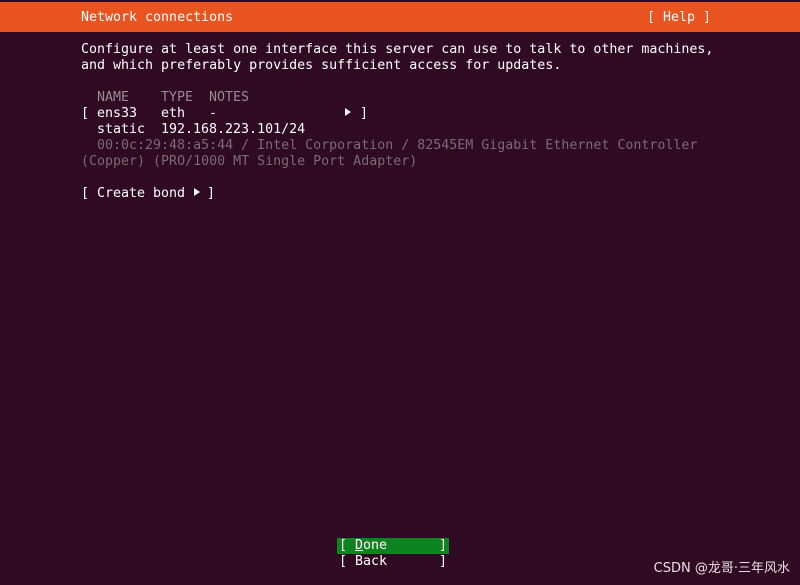 This screenshot has width=800, height=585. What do you see at coordinates (679, 18) in the screenshot?
I see `help-button: [ Help ]` at bounding box center [679, 18].